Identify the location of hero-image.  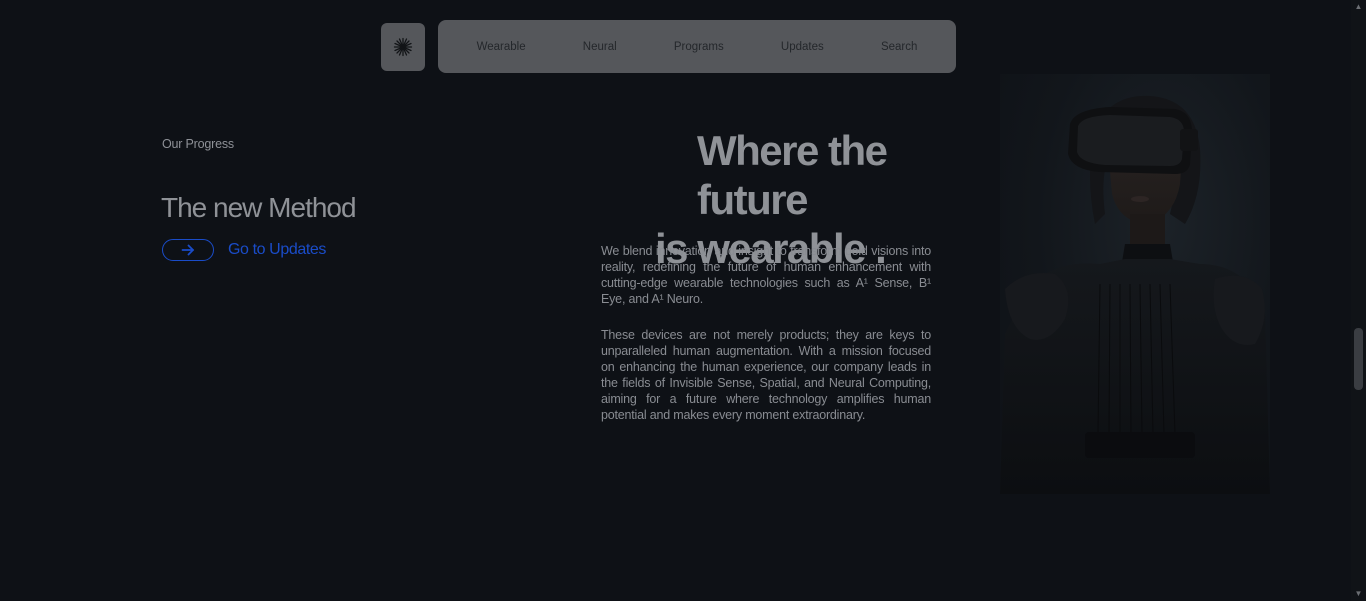
(1135, 284).